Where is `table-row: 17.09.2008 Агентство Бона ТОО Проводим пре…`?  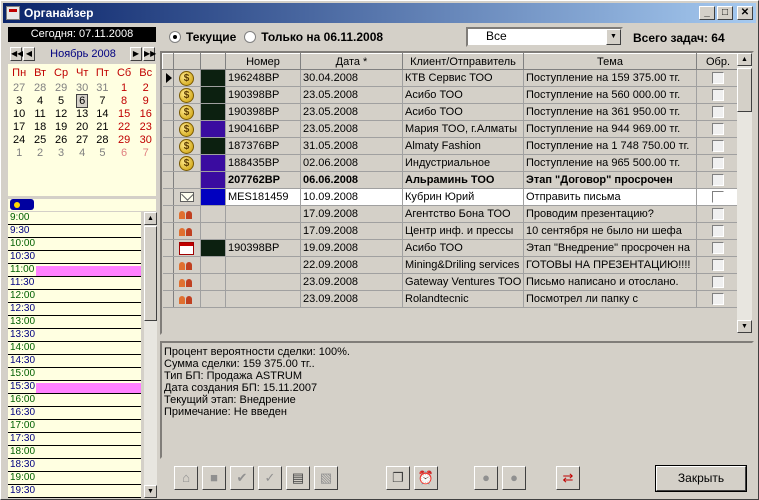 table-row: 17.09.2008 Агентство Бона ТОО Проводим пре… is located at coordinates (451, 214).